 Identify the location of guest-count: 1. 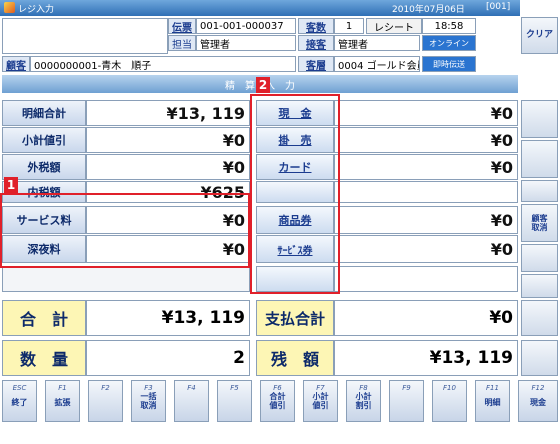
(349, 26).